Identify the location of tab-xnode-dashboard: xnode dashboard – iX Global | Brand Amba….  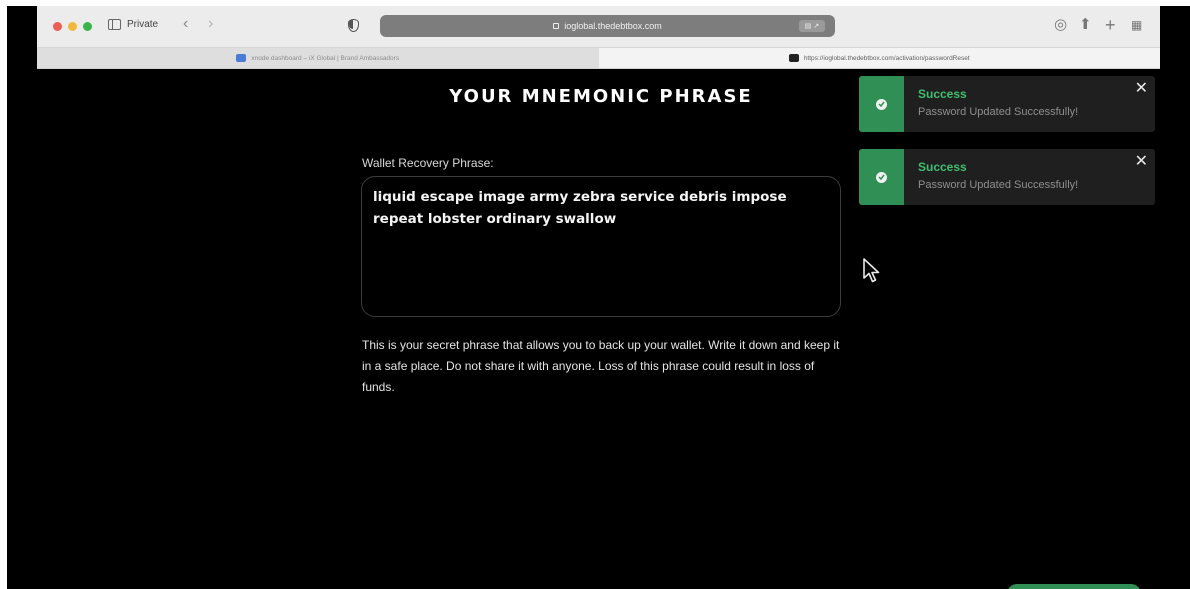
(318, 58).